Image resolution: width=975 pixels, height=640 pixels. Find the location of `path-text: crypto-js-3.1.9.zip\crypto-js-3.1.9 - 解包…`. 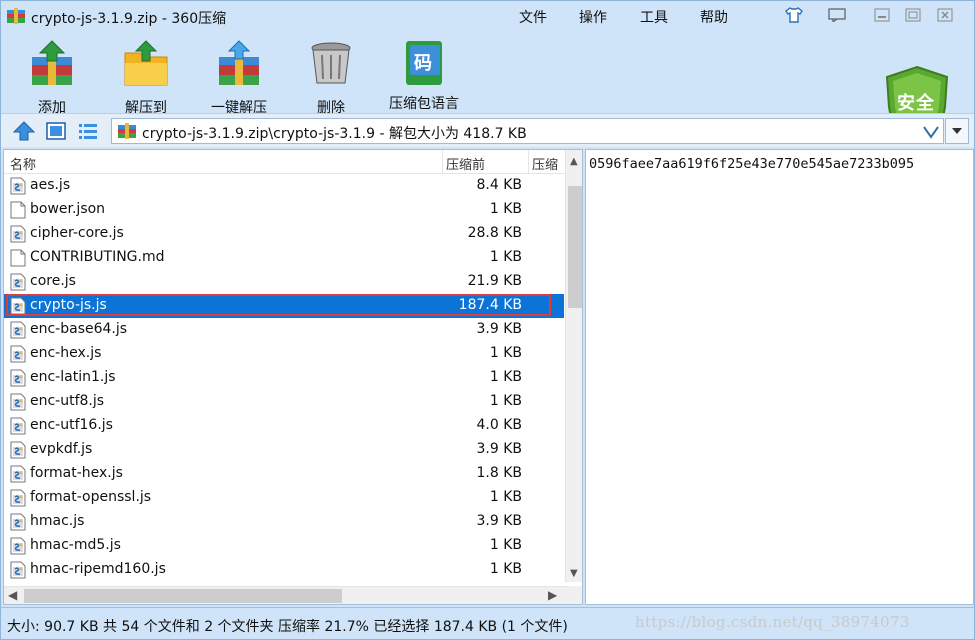

path-text: crypto-js-3.1.9.zip\crypto-js-3.1.9 - 解包… is located at coordinates (334, 134).